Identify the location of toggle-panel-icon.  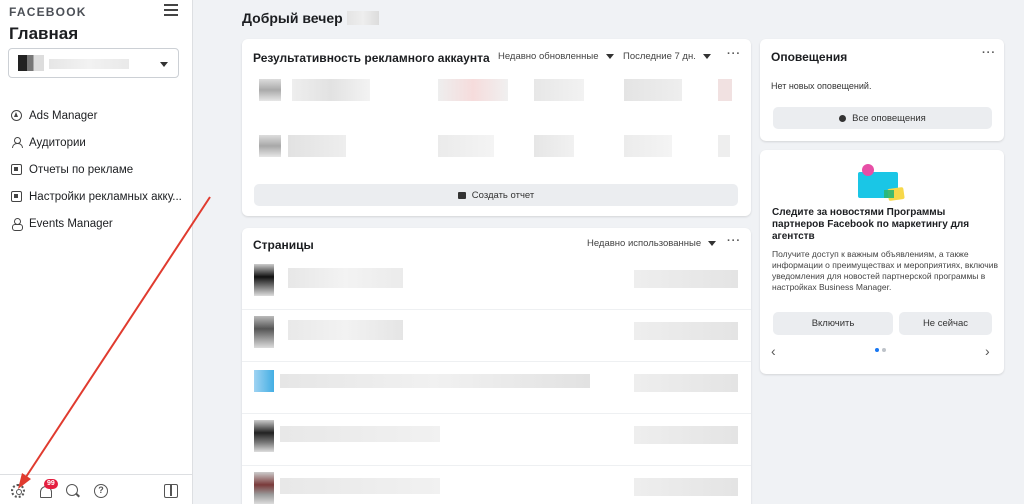
(171, 491).